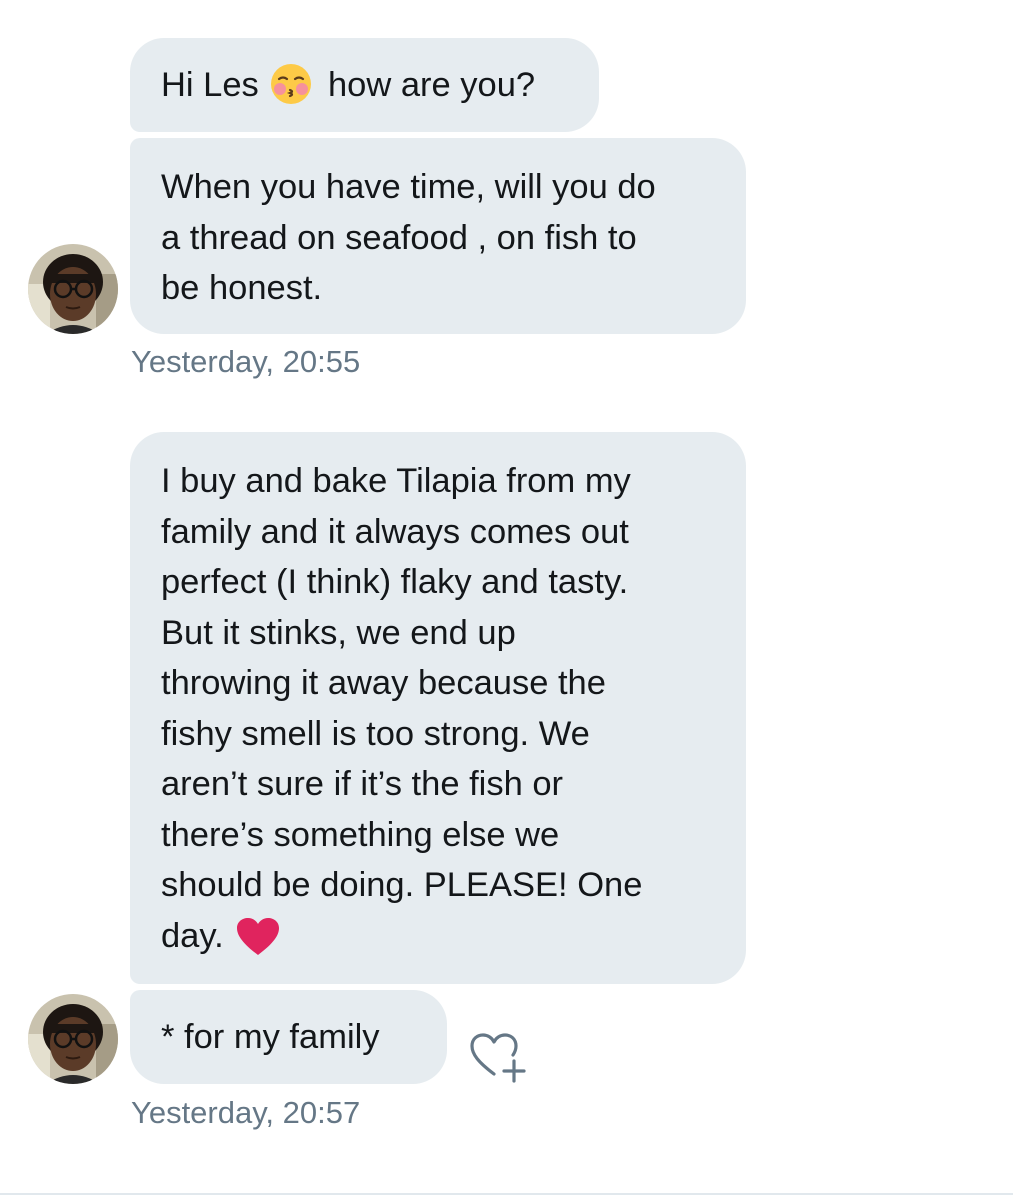 This screenshot has height=1200, width=1013. I want to click on message-text: how are you?, so click(431, 85).